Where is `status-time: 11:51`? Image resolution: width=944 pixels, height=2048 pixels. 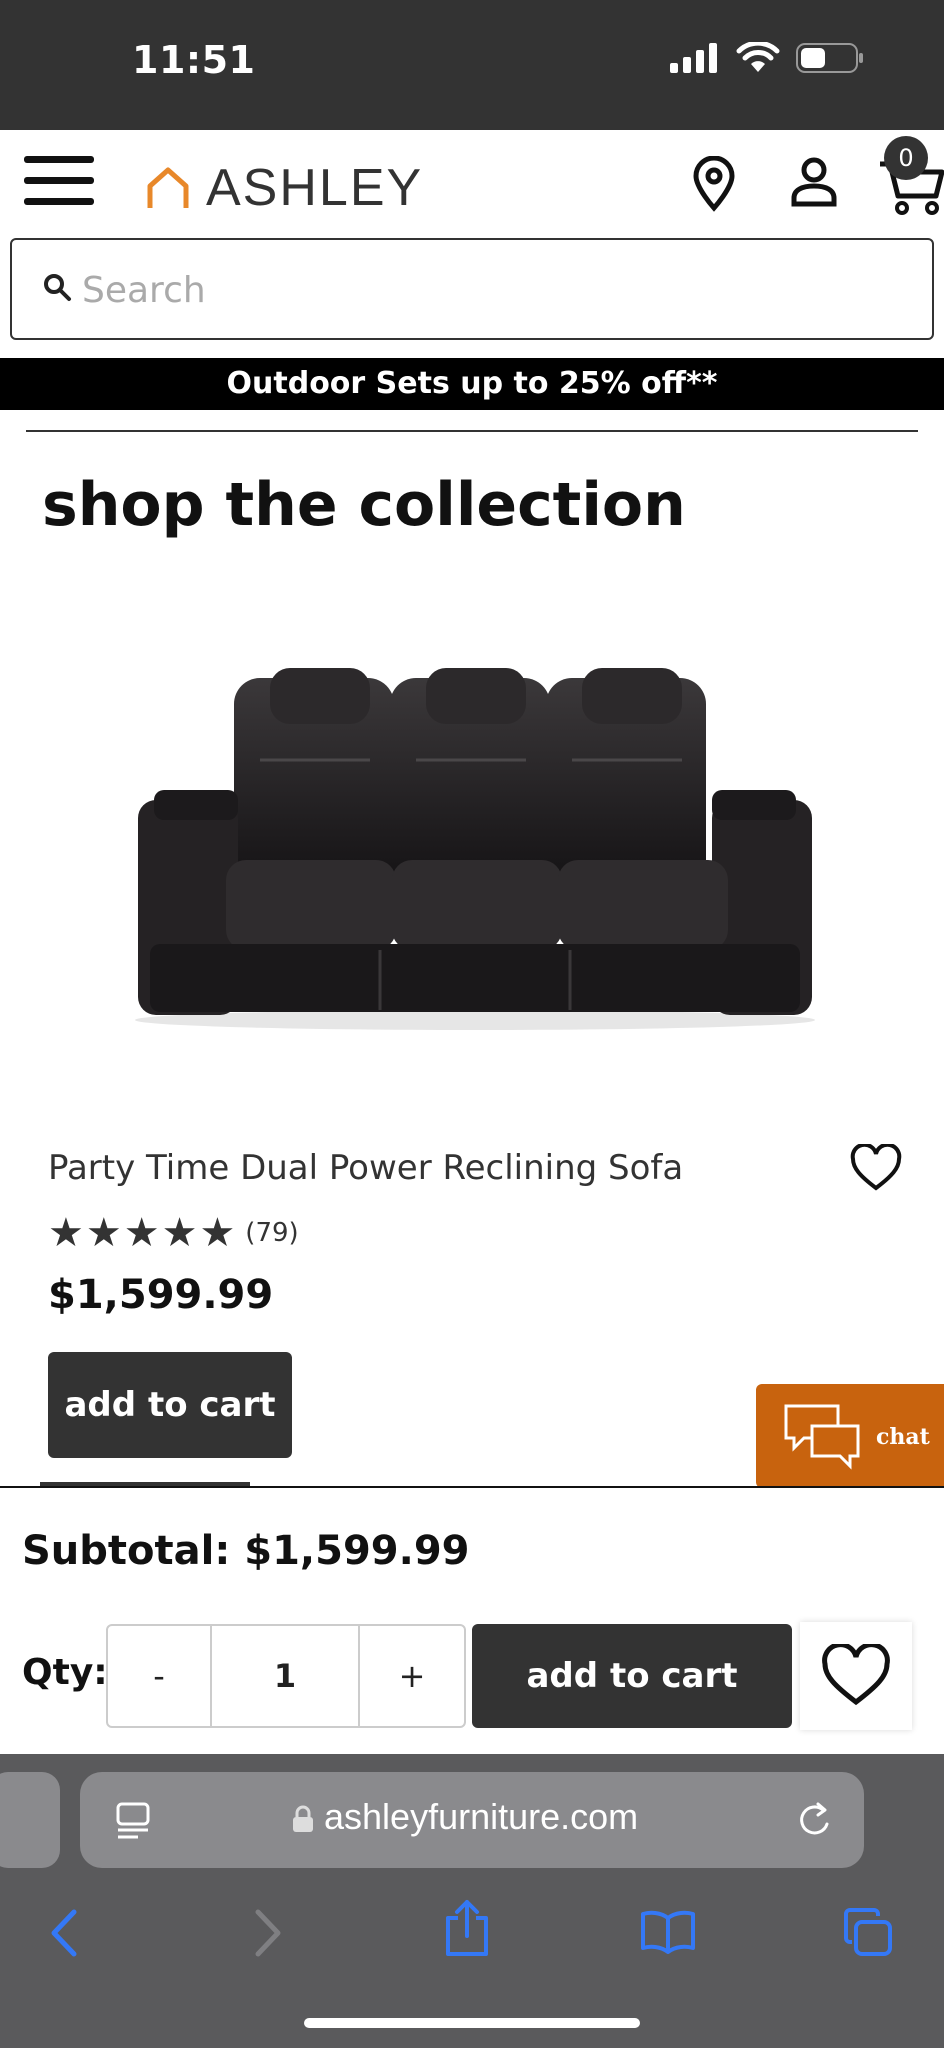 status-time: 11:51 is located at coordinates (194, 60).